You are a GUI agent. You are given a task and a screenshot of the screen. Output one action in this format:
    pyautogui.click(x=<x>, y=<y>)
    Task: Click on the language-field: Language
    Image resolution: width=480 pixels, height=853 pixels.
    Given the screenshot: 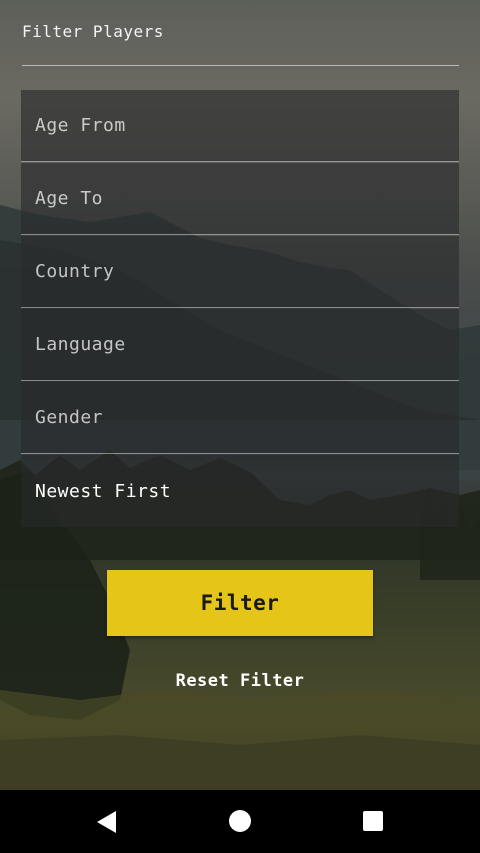 What is the action you would take?
    pyautogui.click(x=240, y=345)
    